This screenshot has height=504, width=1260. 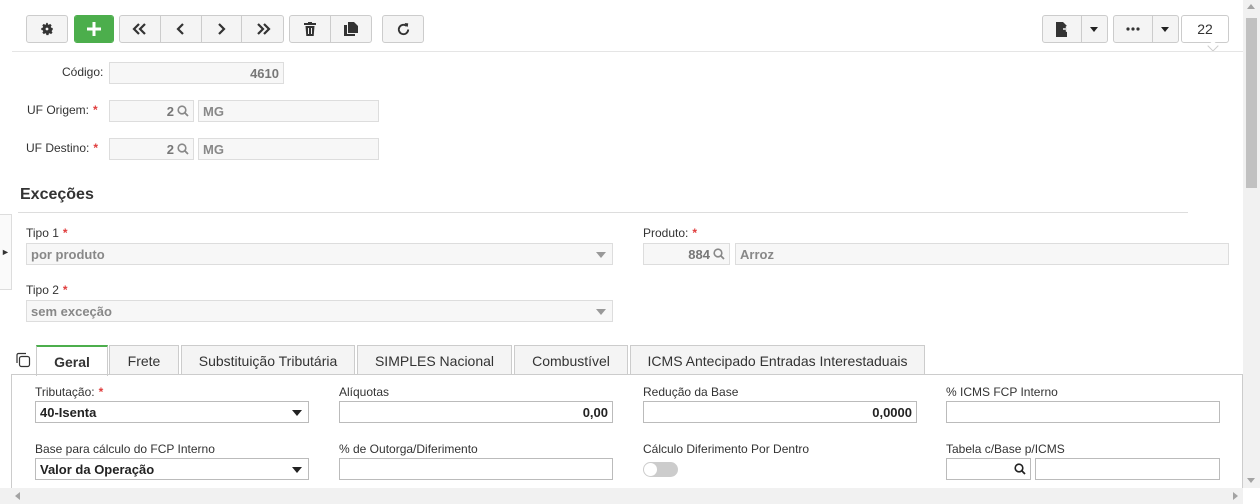 What do you see at coordinates (603, 212) in the screenshot?
I see `section-divider` at bounding box center [603, 212].